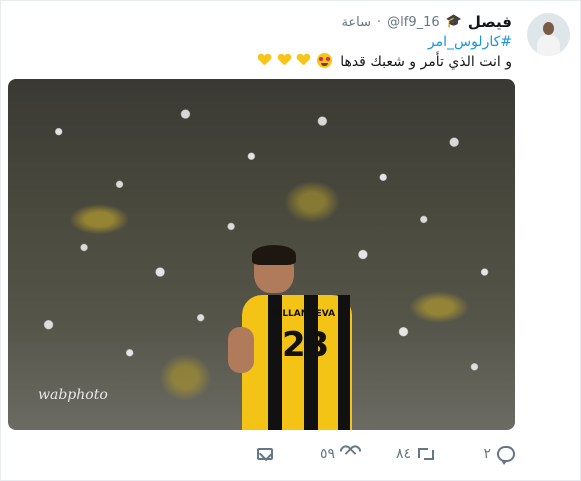 The height and width of the screenshot is (481, 581). I want to click on retweet-icon, so click(426, 454).